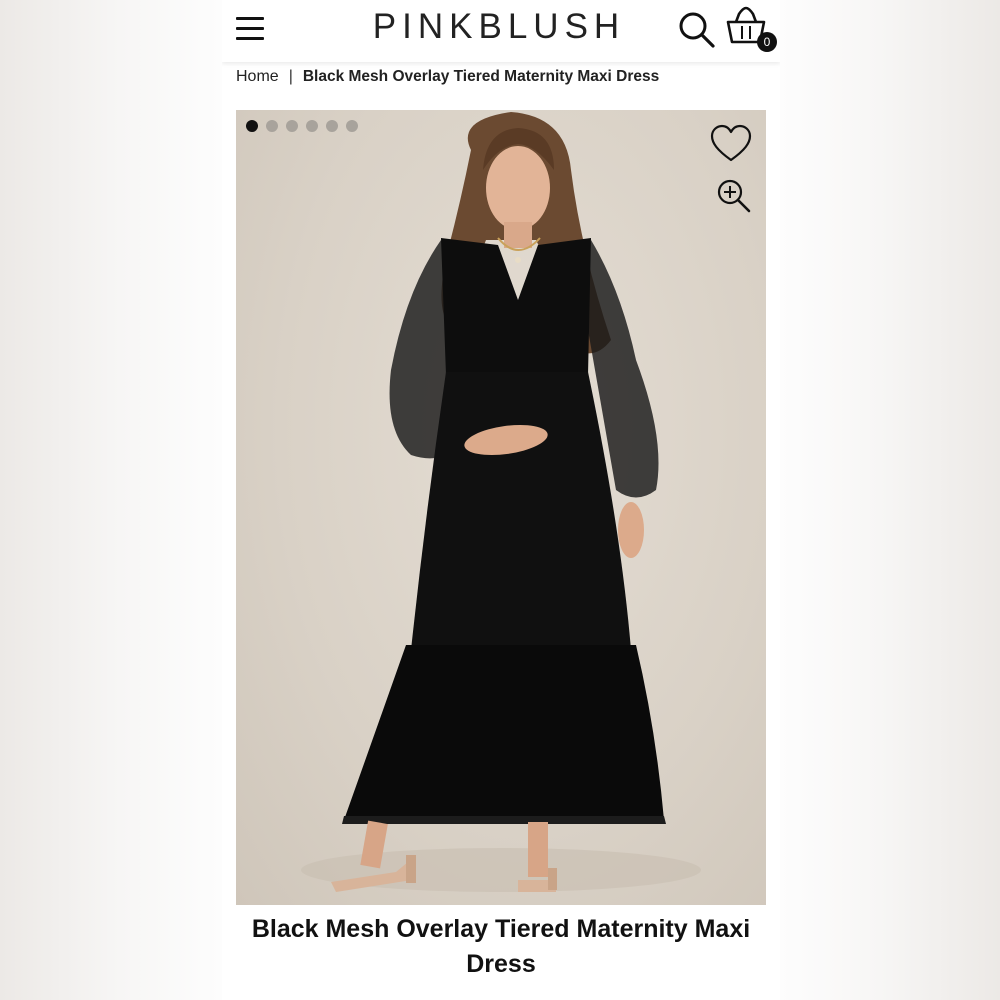 The image size is (1000, 1000). Describe the element at coordinates (767, 42) in the screenshot. I see `cart-count-badge: 0` at that location.